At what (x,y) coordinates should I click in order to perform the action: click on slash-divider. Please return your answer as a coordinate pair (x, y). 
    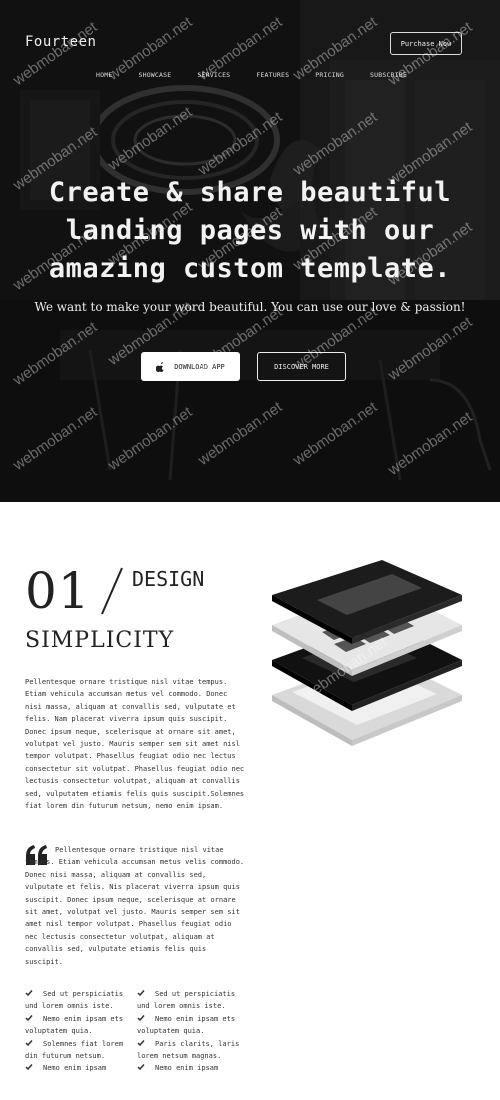
    Looking at the image, I should click on (112, 591).